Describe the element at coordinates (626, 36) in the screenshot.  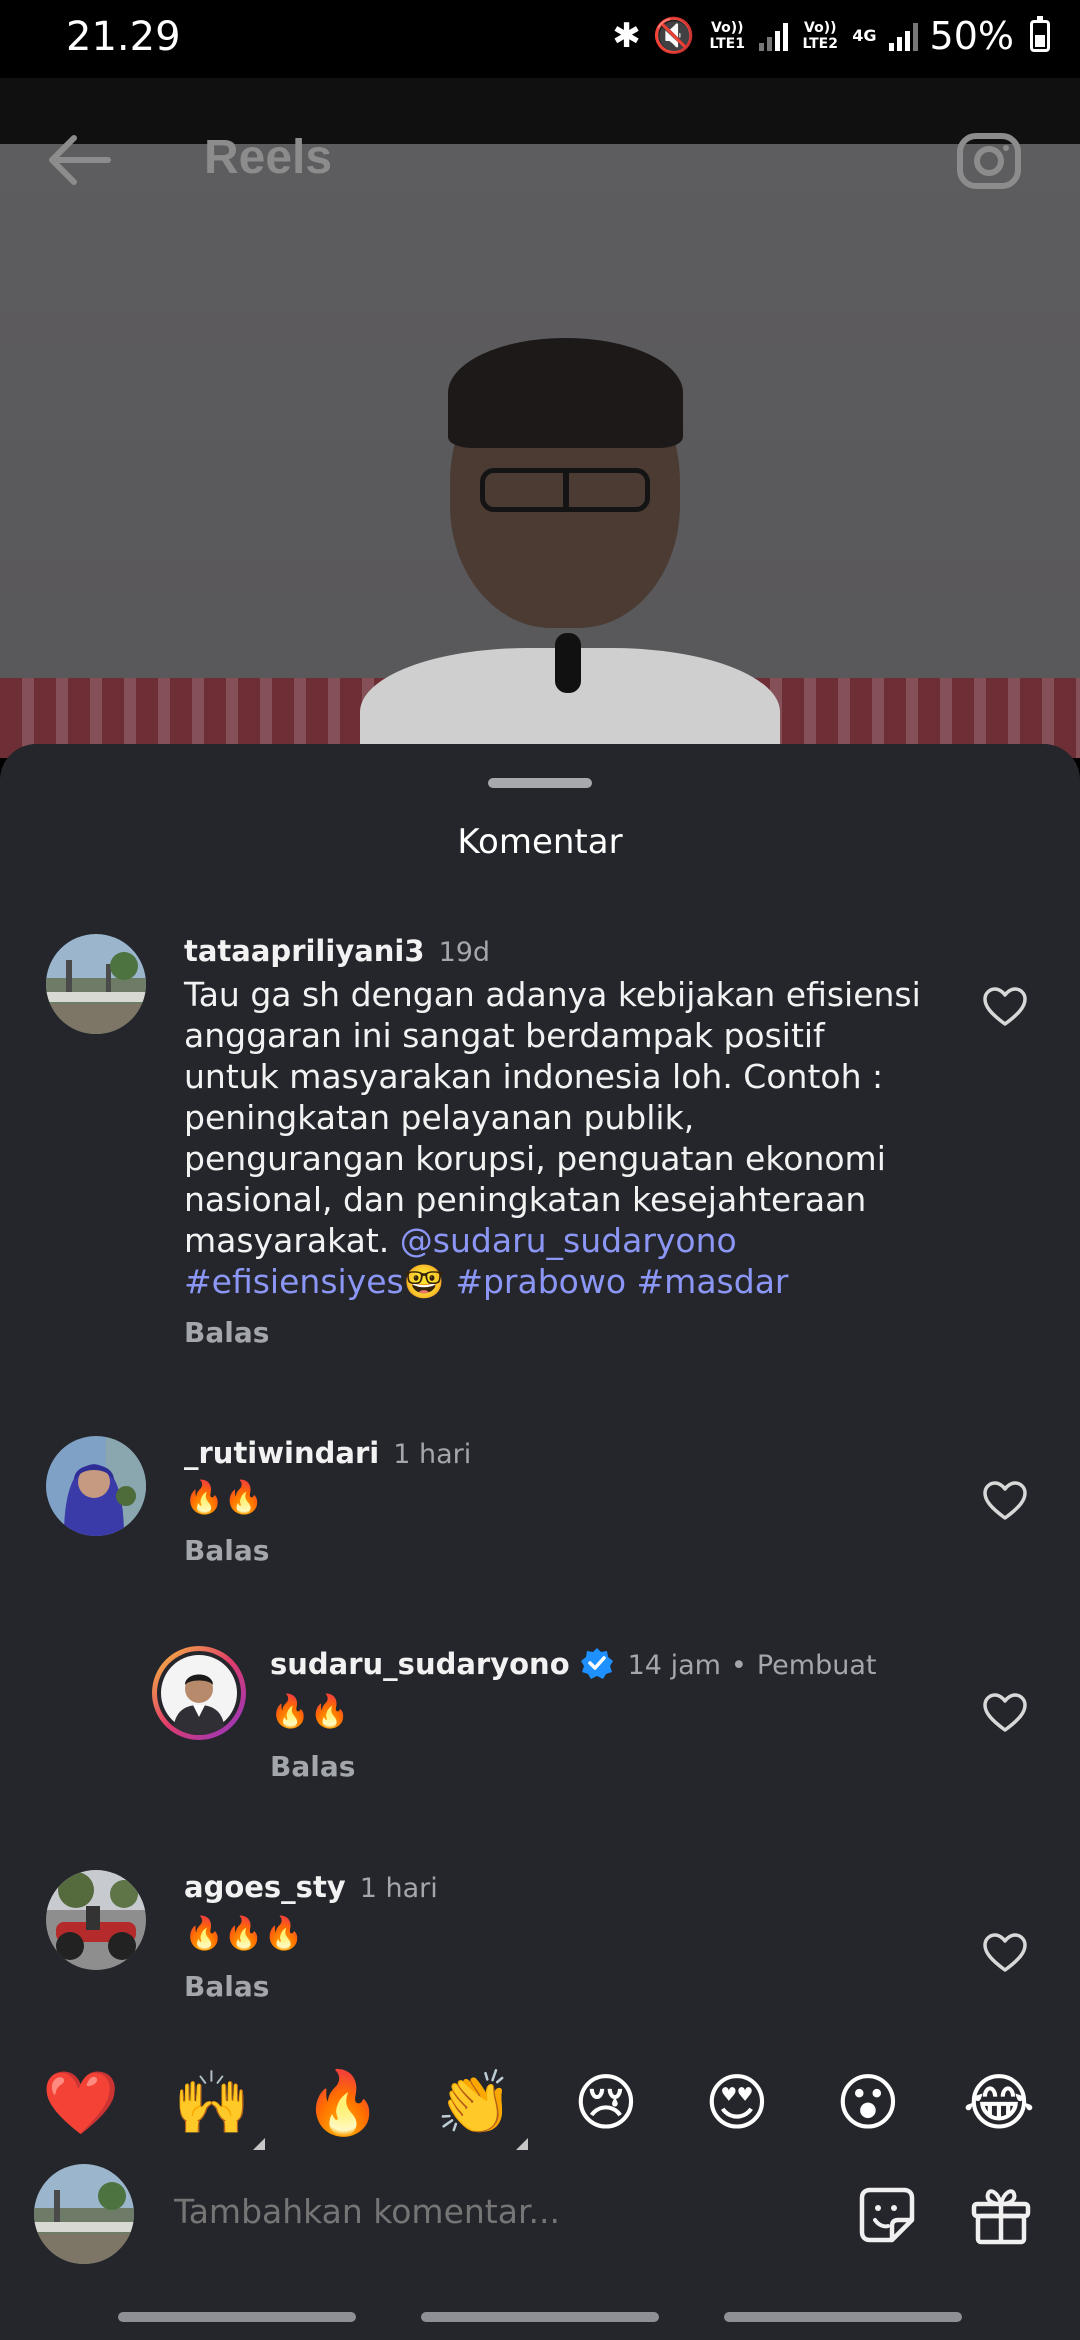
I see `bluetooth-icon: ✱` at that location.